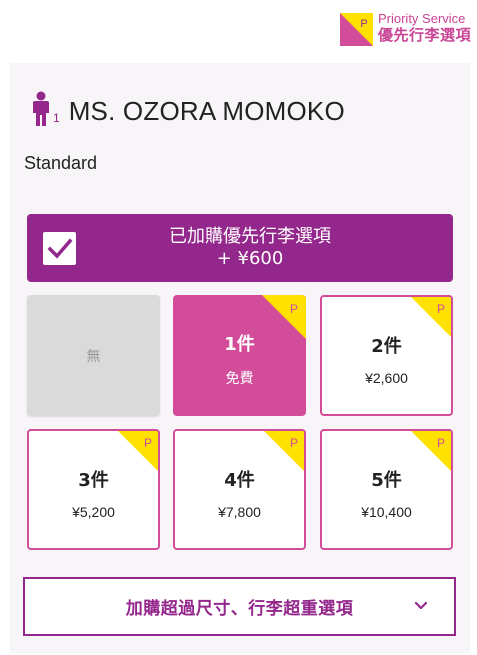  I want to click on option-count: 2件, so click(386, 346).